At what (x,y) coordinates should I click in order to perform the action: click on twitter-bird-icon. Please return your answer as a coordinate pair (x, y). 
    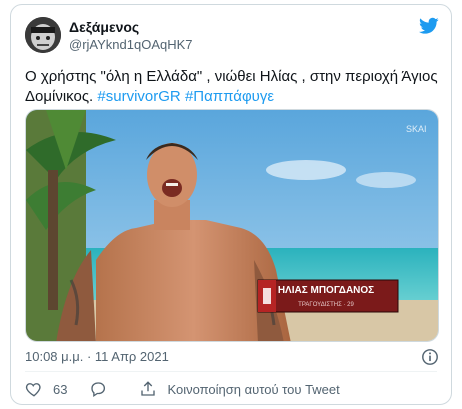
    Looking at the image, I should click on (429, 26).